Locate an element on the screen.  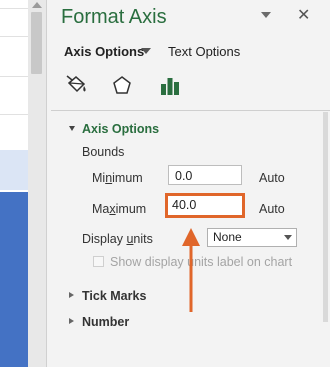
maximum-label-part: Ma is located at coordinates (101, 209).